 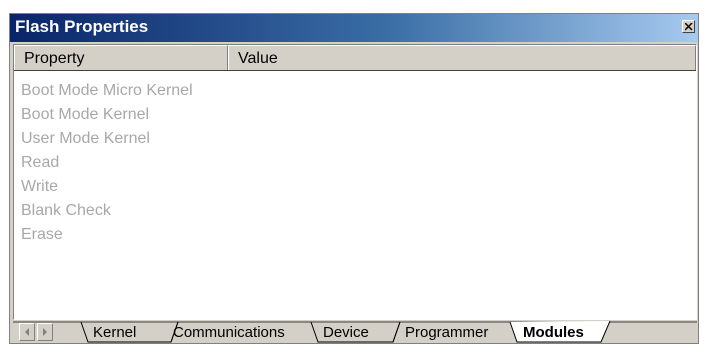 I want to click on title-bar: Flash Properties, so click(x=354, y=28).